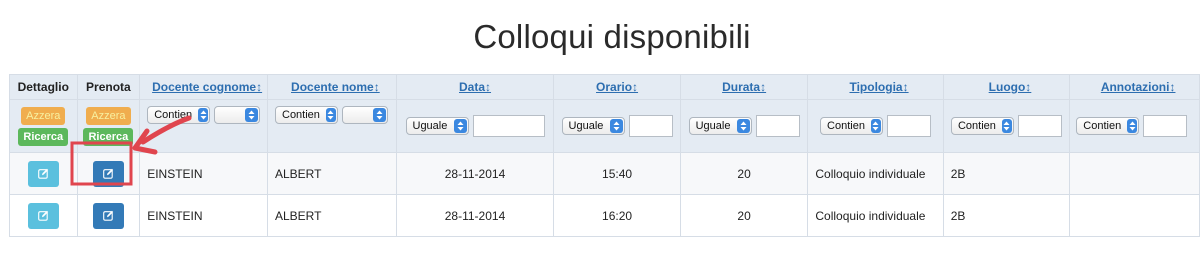 Image resolution: width=1200 pixels, height=278 pixels. I want to click on header-orario: Orario↕, so click(617, 87).